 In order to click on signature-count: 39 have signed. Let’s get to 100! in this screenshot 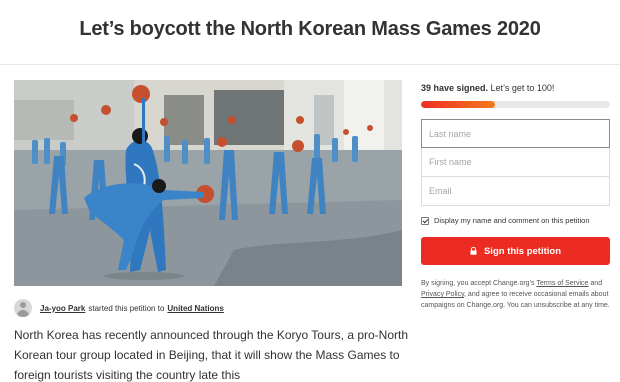, I will do `click(487, 88)`.